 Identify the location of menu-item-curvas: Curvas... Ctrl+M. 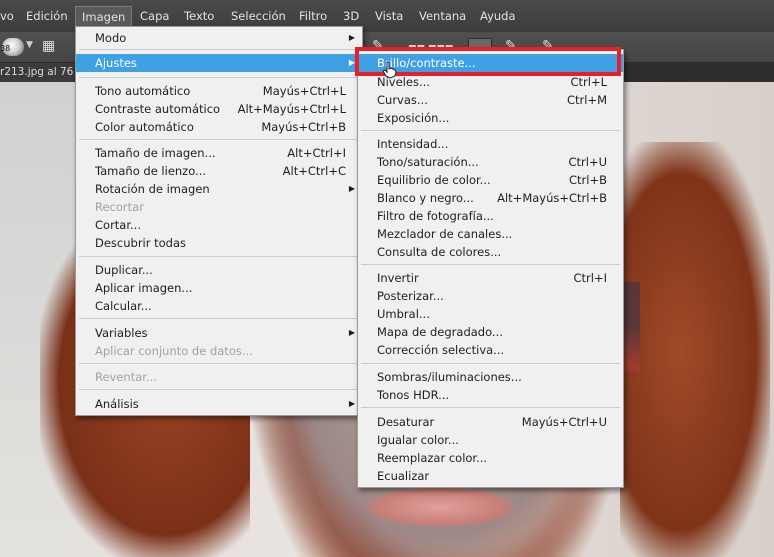
(490, 100).